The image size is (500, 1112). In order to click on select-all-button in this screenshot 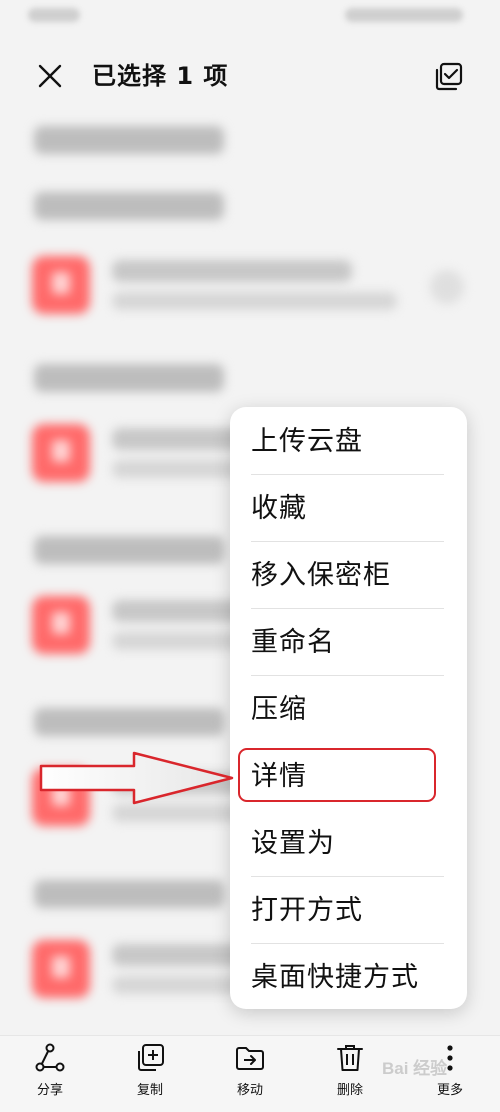, I will do `click(449, 77)`.